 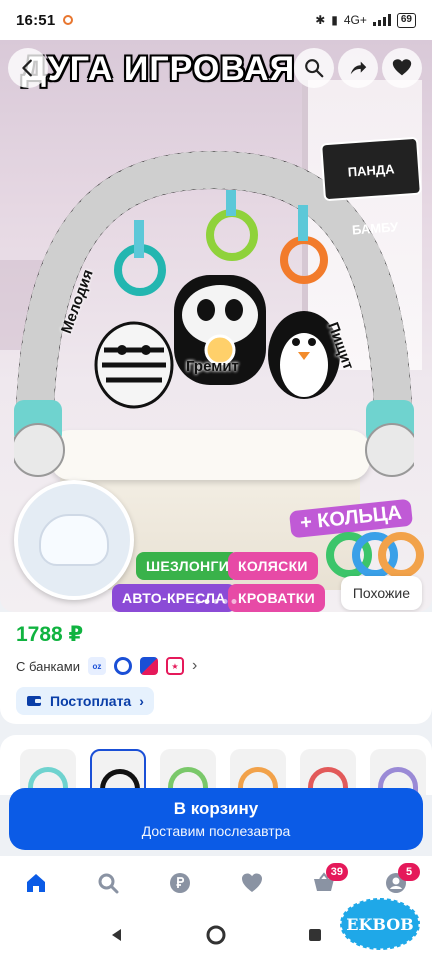 What do you see at coordinates (68, 20) in the screenshot?
I see `notification-icon` at bounding box center [68, 20].